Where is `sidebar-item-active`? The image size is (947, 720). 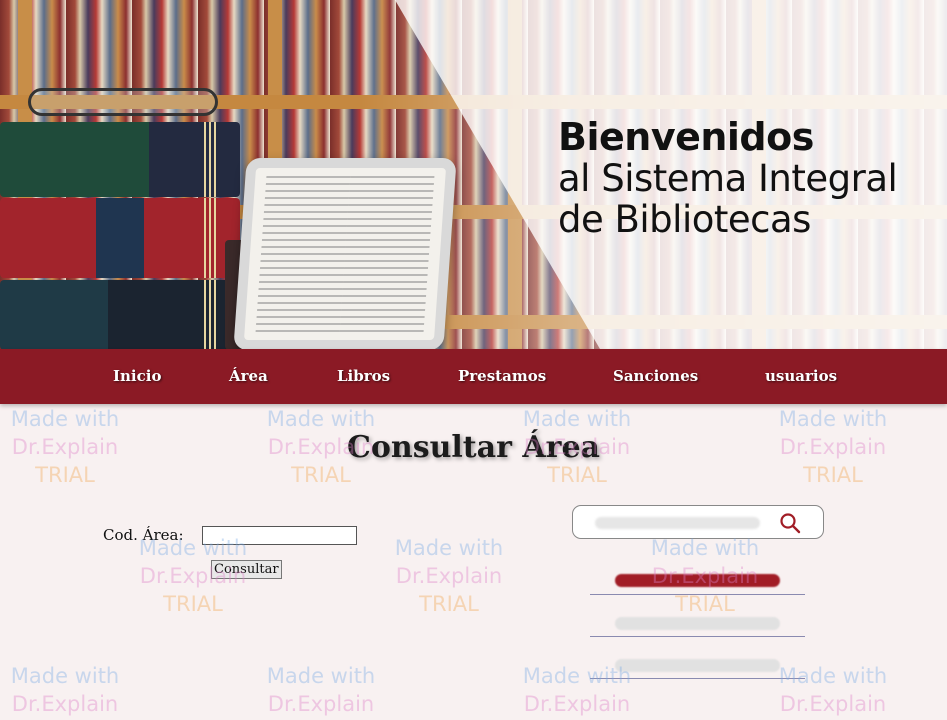
sidebar-item-active is located at coordinates (697, 580).